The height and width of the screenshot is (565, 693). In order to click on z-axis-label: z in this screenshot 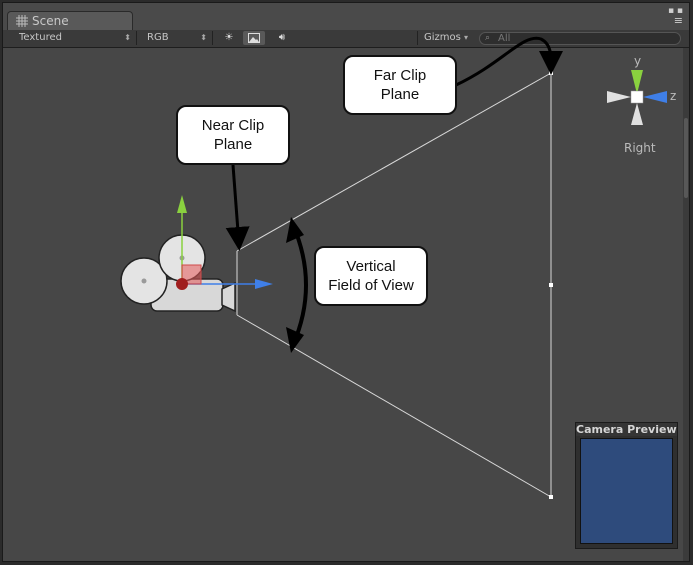, I will do `click(673, 96)`.